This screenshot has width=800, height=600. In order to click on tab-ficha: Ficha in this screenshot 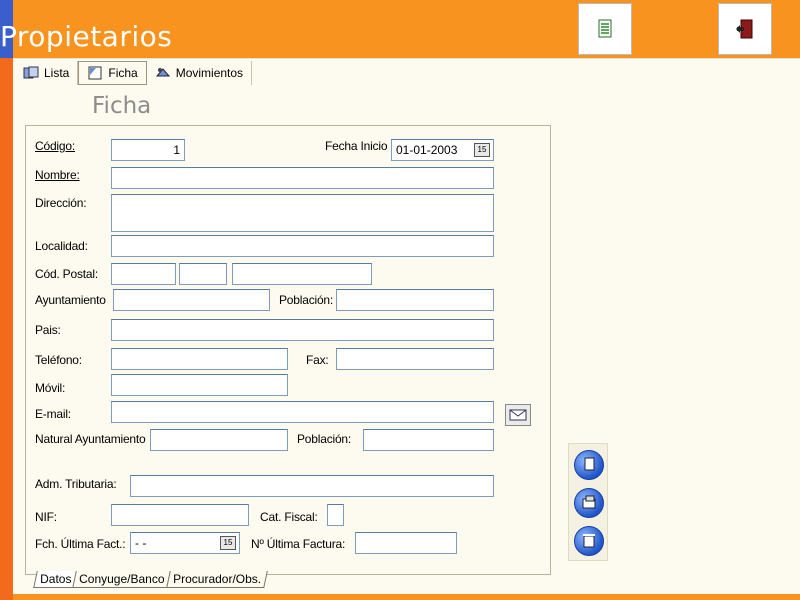, I will do `click(112, 73)`.